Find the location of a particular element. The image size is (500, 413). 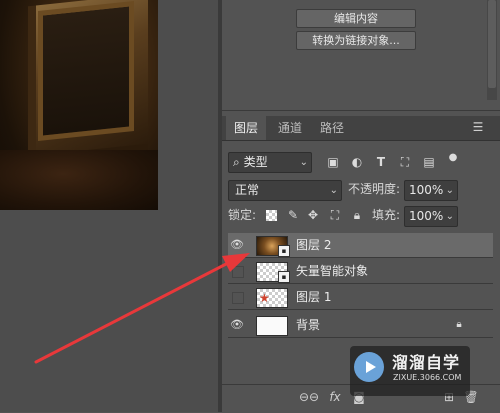

play-icon is located at coordinates (371, 367).